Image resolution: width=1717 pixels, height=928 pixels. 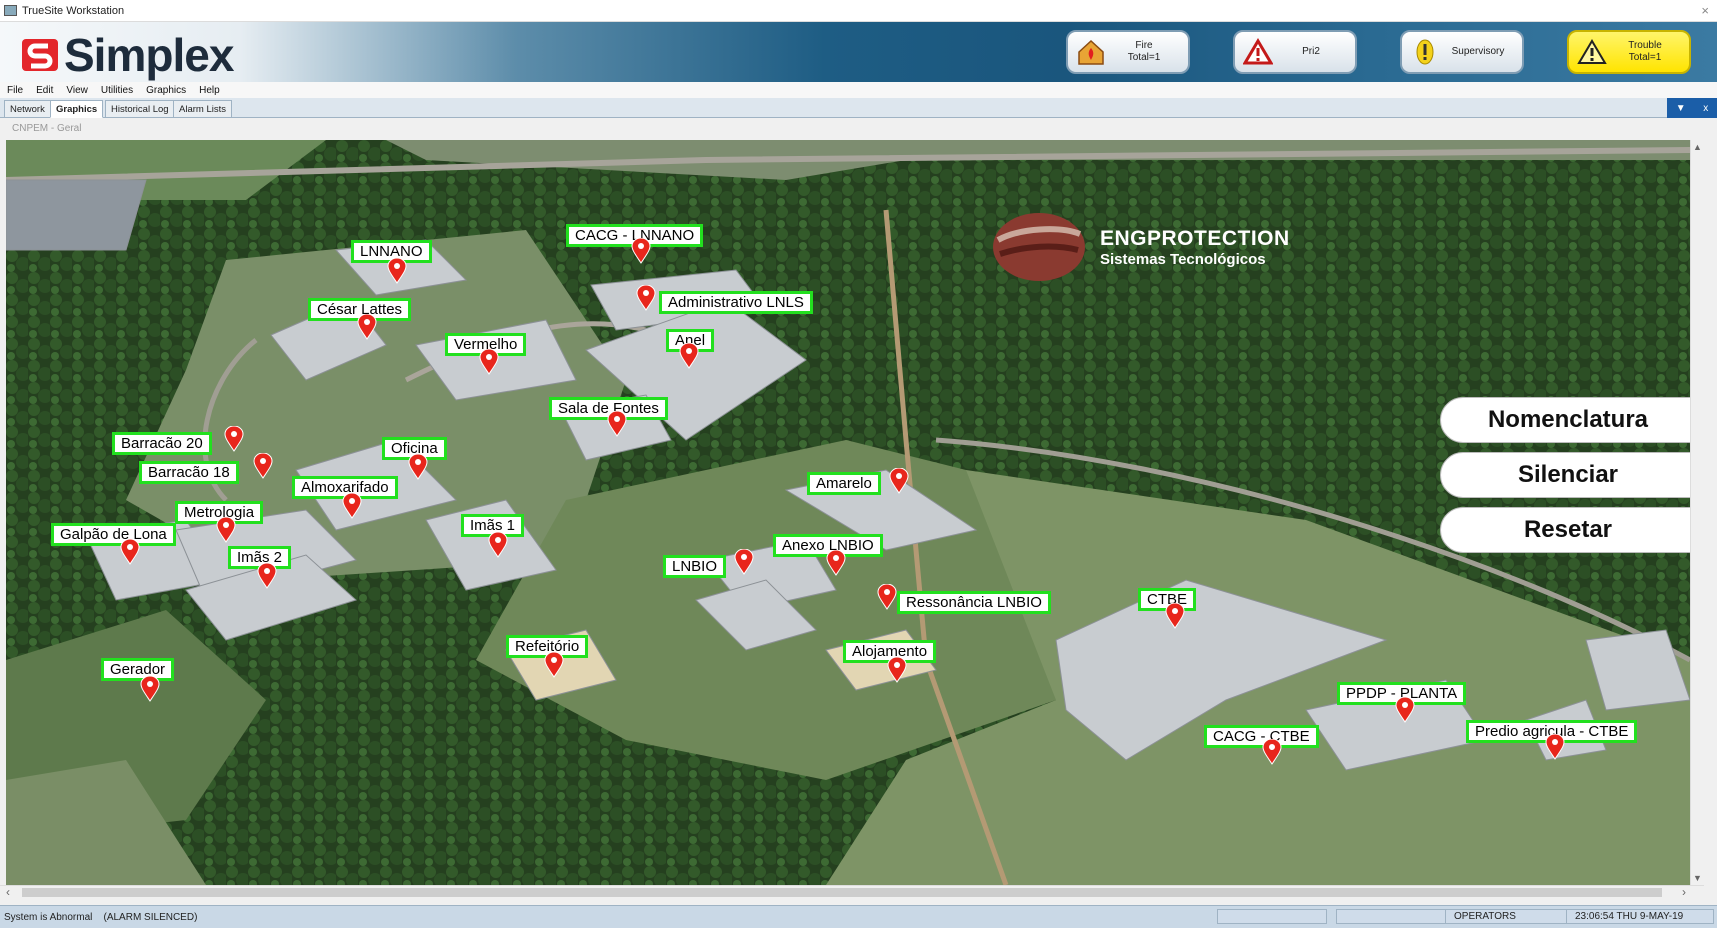 I want to click on location-label: Galpão de Lona, so click(x=113, y=534).